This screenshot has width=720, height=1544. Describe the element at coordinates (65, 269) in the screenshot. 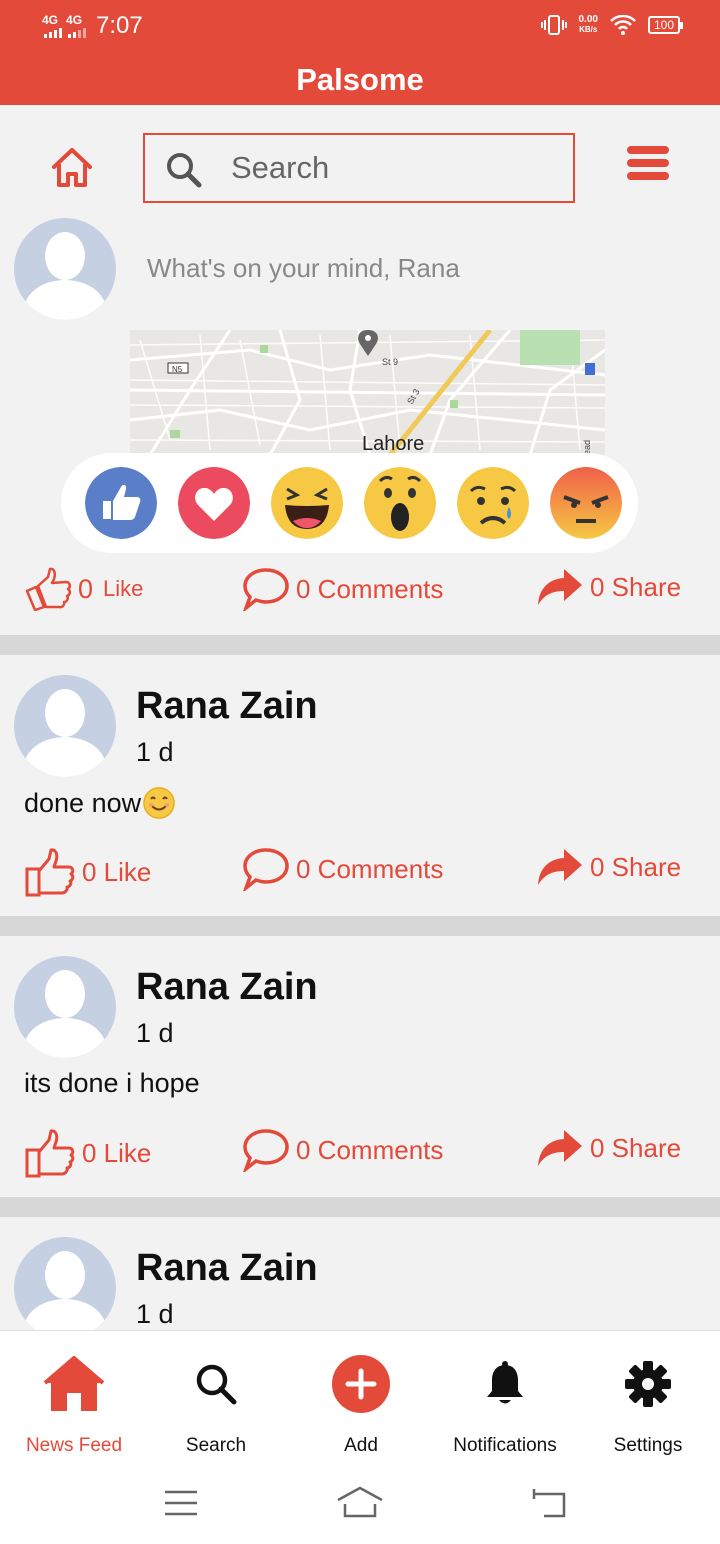

I see `avatar` at that location.